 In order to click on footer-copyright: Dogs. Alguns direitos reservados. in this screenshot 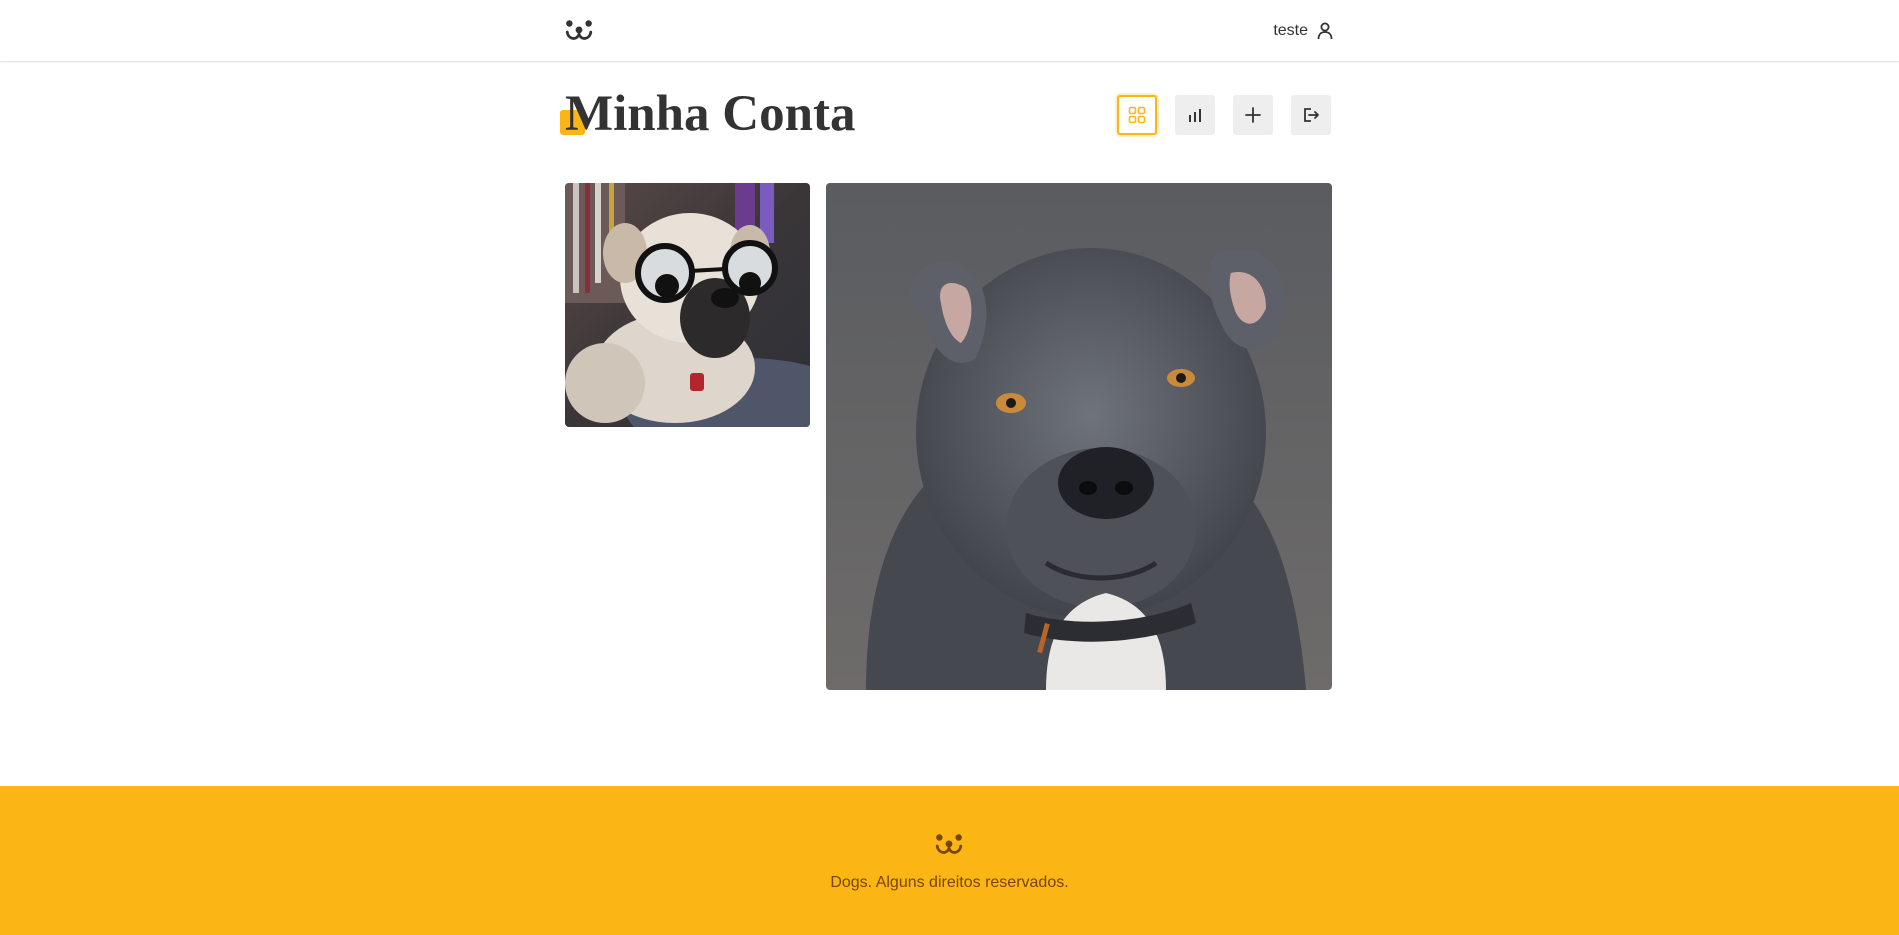, I will do `click(949, 882)`.